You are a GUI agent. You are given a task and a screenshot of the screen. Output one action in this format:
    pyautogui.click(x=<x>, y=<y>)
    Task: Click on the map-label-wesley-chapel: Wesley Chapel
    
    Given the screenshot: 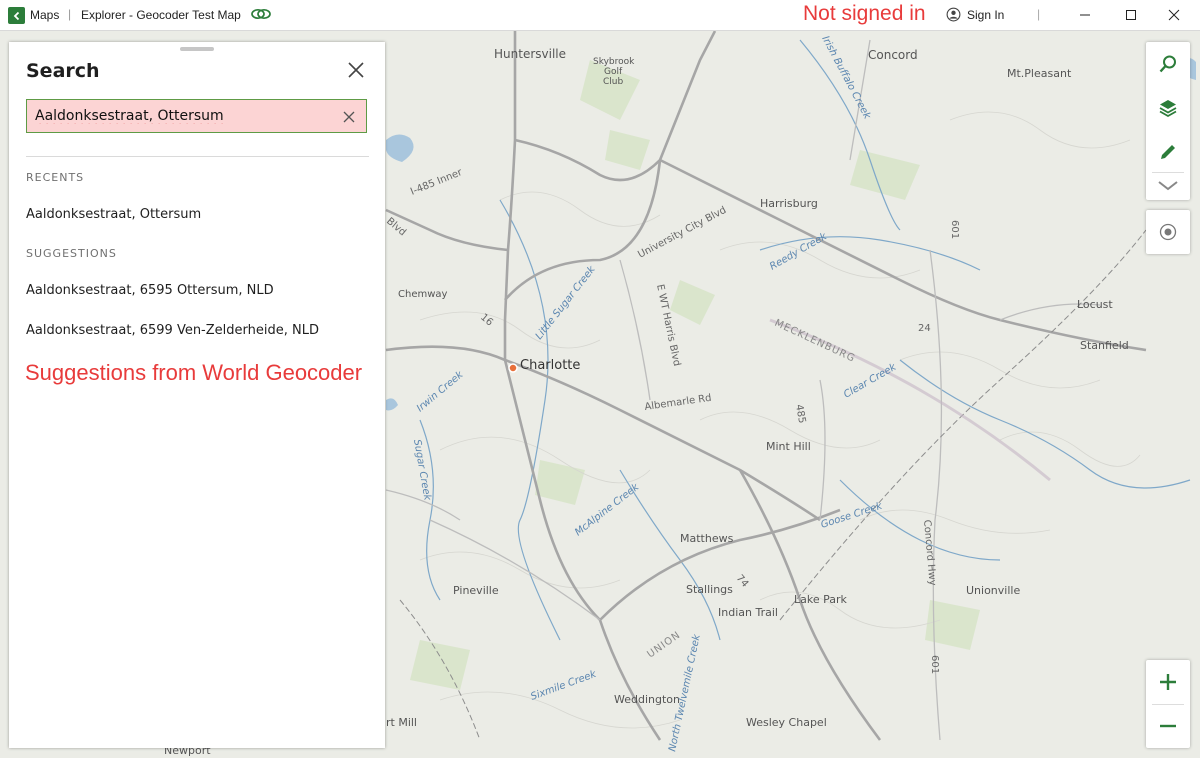 What is the action you would take?
    pyautogui.click(x=786, y=722)
    